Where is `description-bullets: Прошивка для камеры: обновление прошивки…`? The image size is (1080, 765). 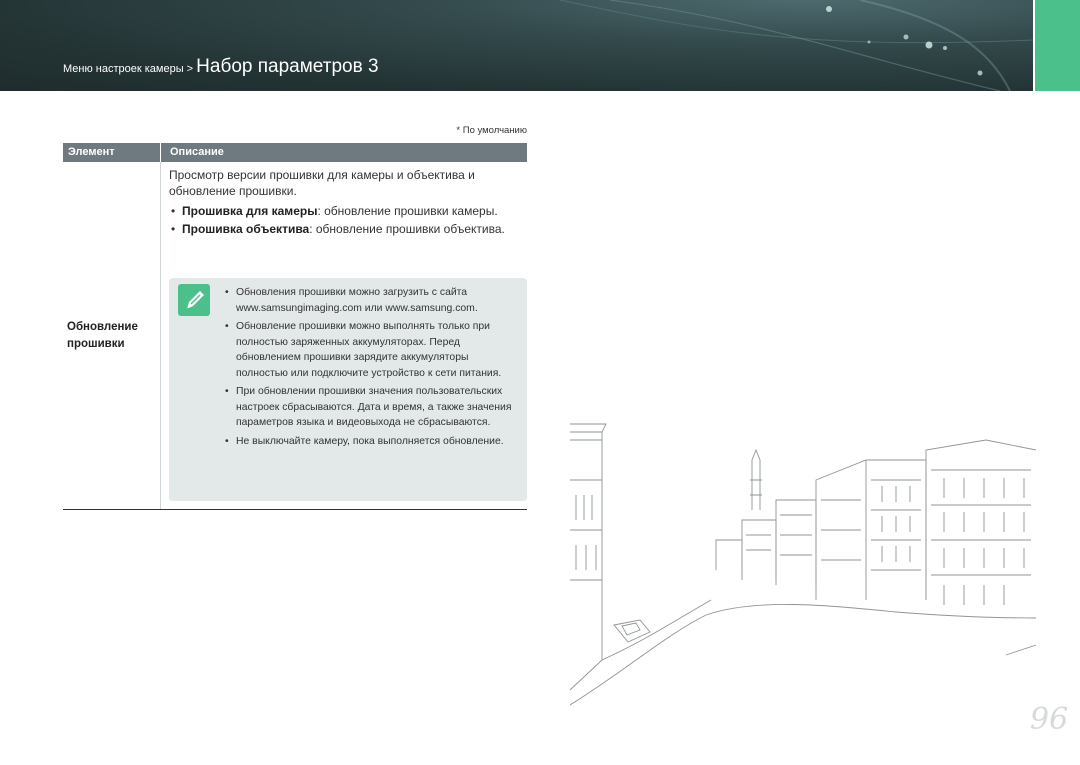
description-bullets: Прошивка для камеры: обновление прошивки… is located at coordinates (346, 220).